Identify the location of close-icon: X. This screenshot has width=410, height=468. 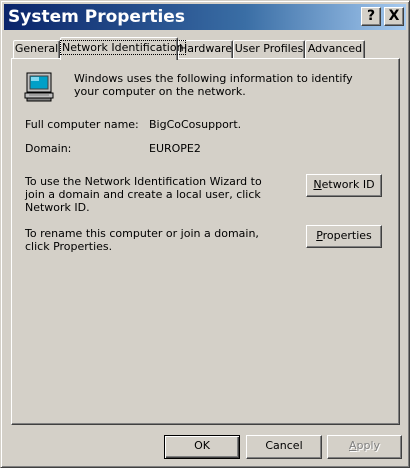
(394, 16).